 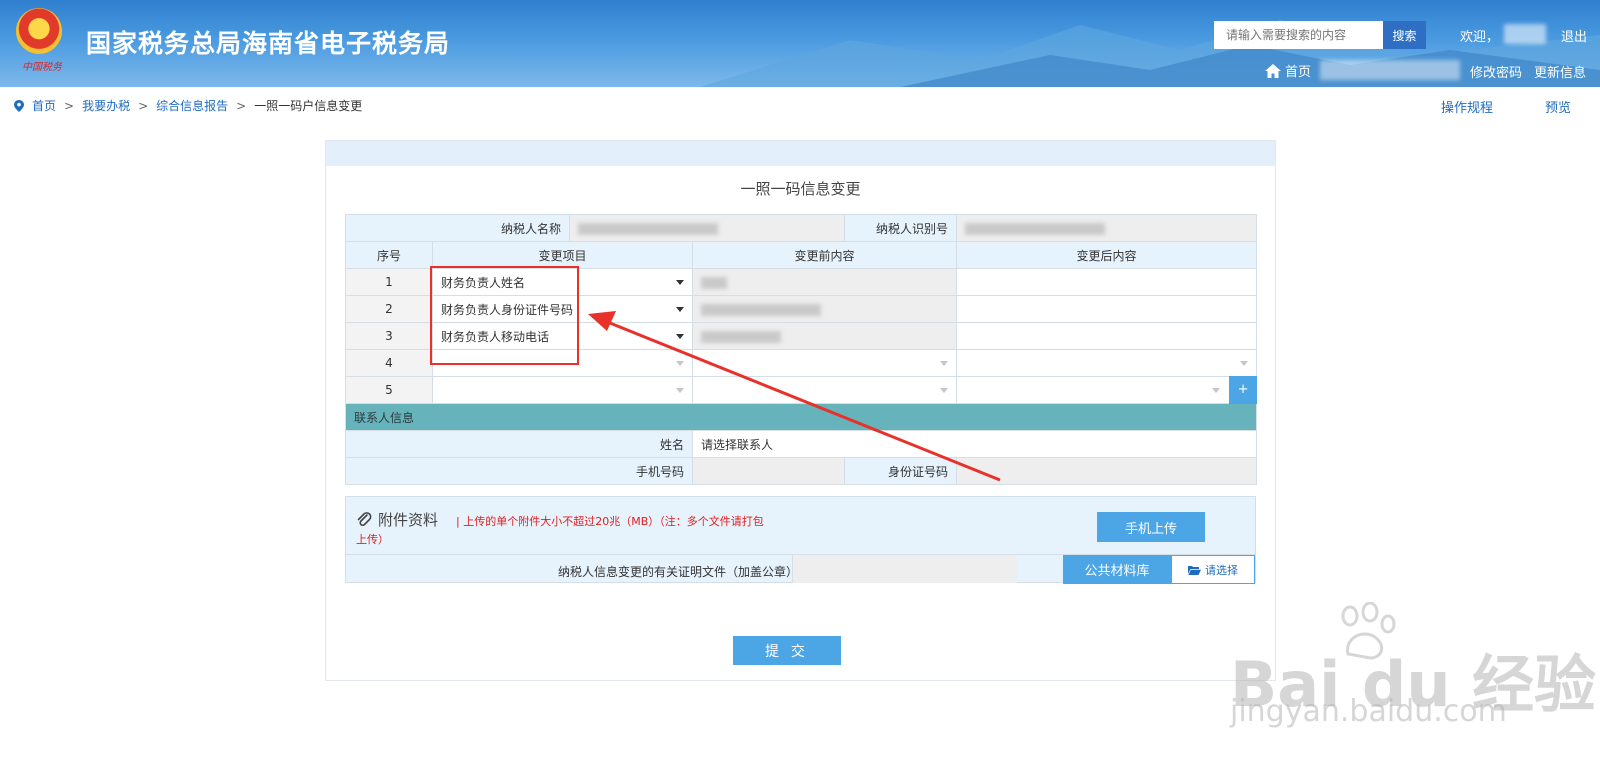 What do you see at coordinates (1496, 71) in the screenshot?
I see `change-password-link: 修改密码` at bounding box center [1496, 71].